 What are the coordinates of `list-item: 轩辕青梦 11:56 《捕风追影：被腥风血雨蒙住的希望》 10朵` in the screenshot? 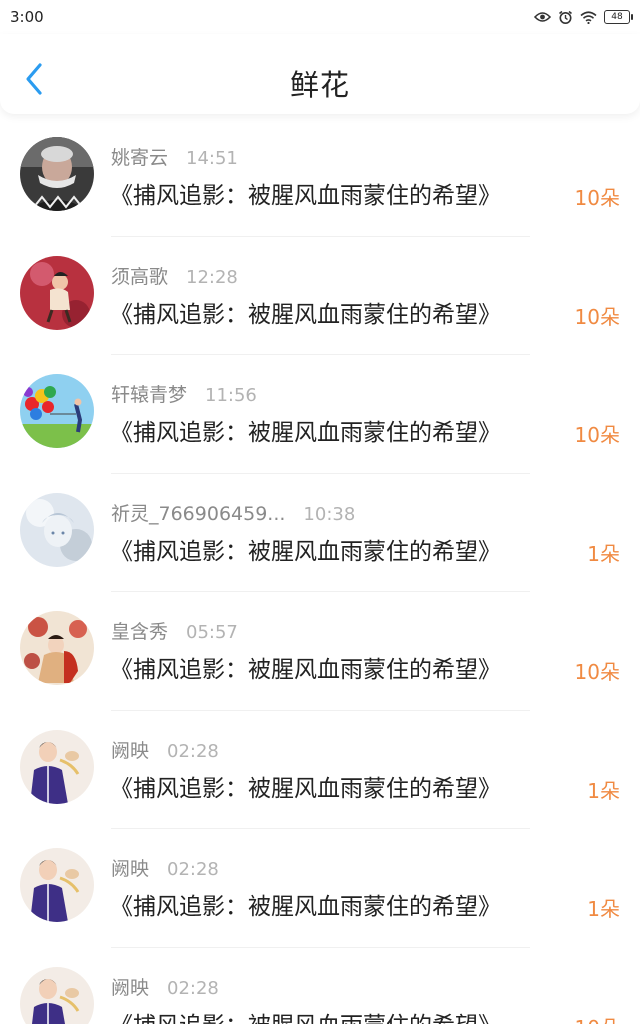 It's located at (320, 414).